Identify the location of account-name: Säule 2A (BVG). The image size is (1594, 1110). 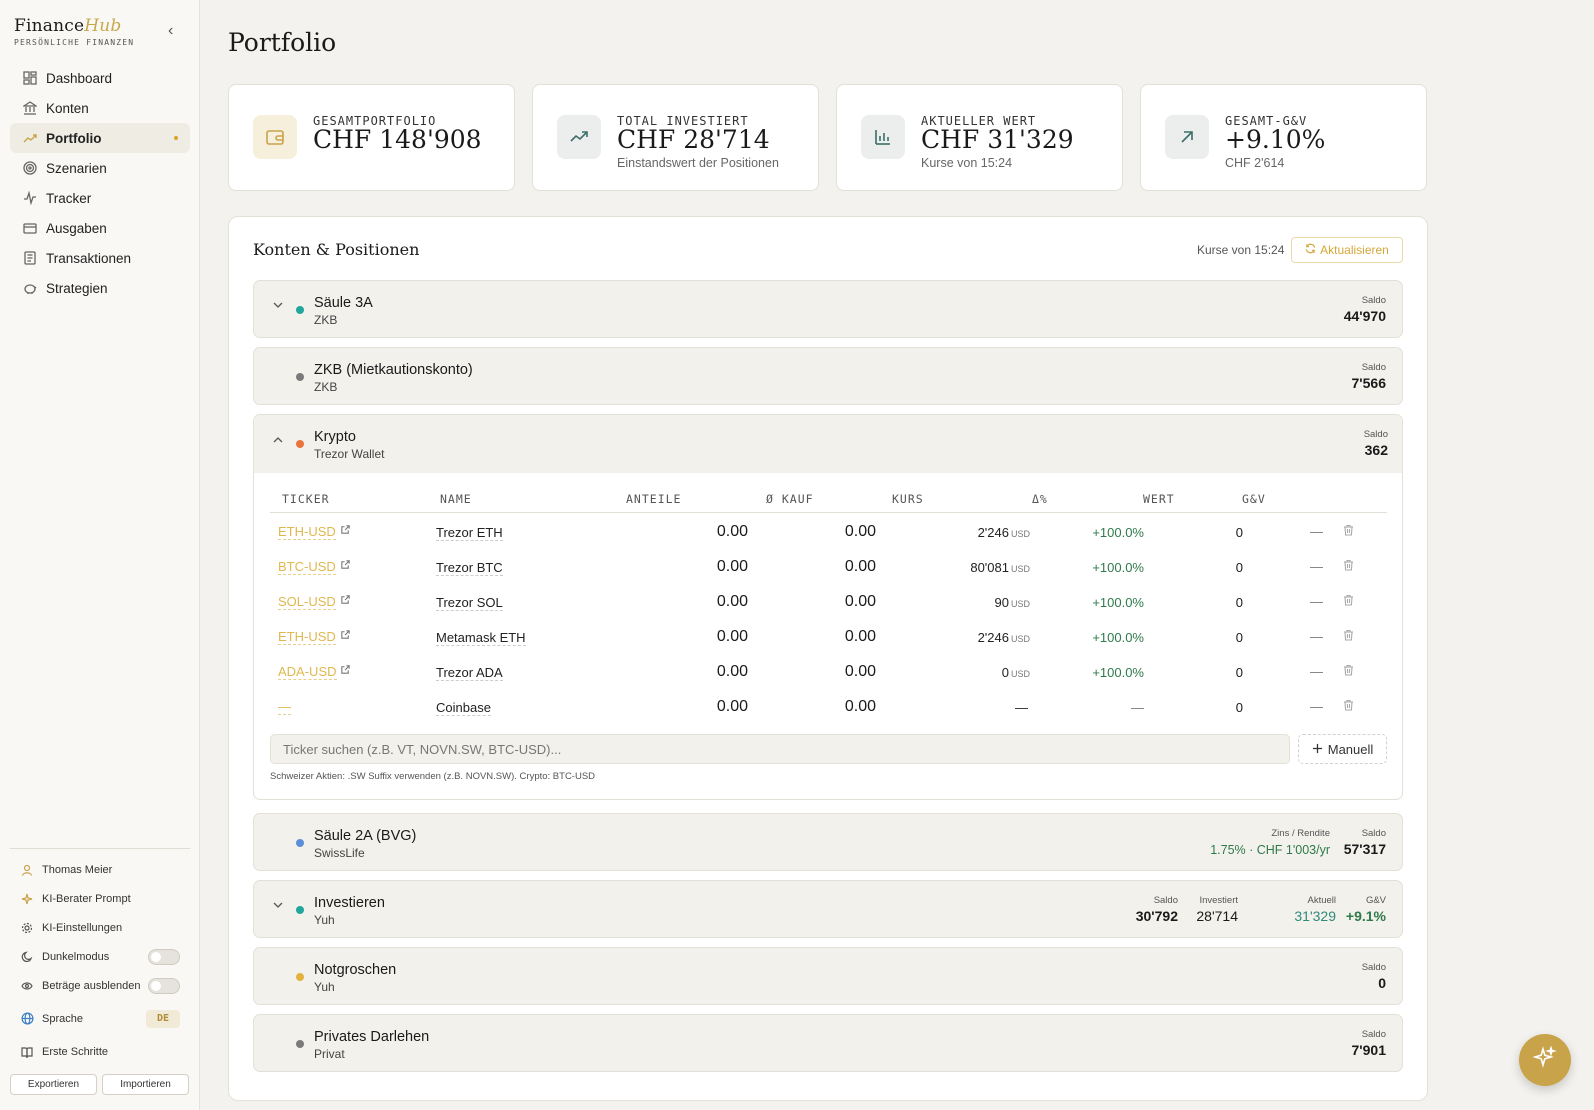
(365, 836).